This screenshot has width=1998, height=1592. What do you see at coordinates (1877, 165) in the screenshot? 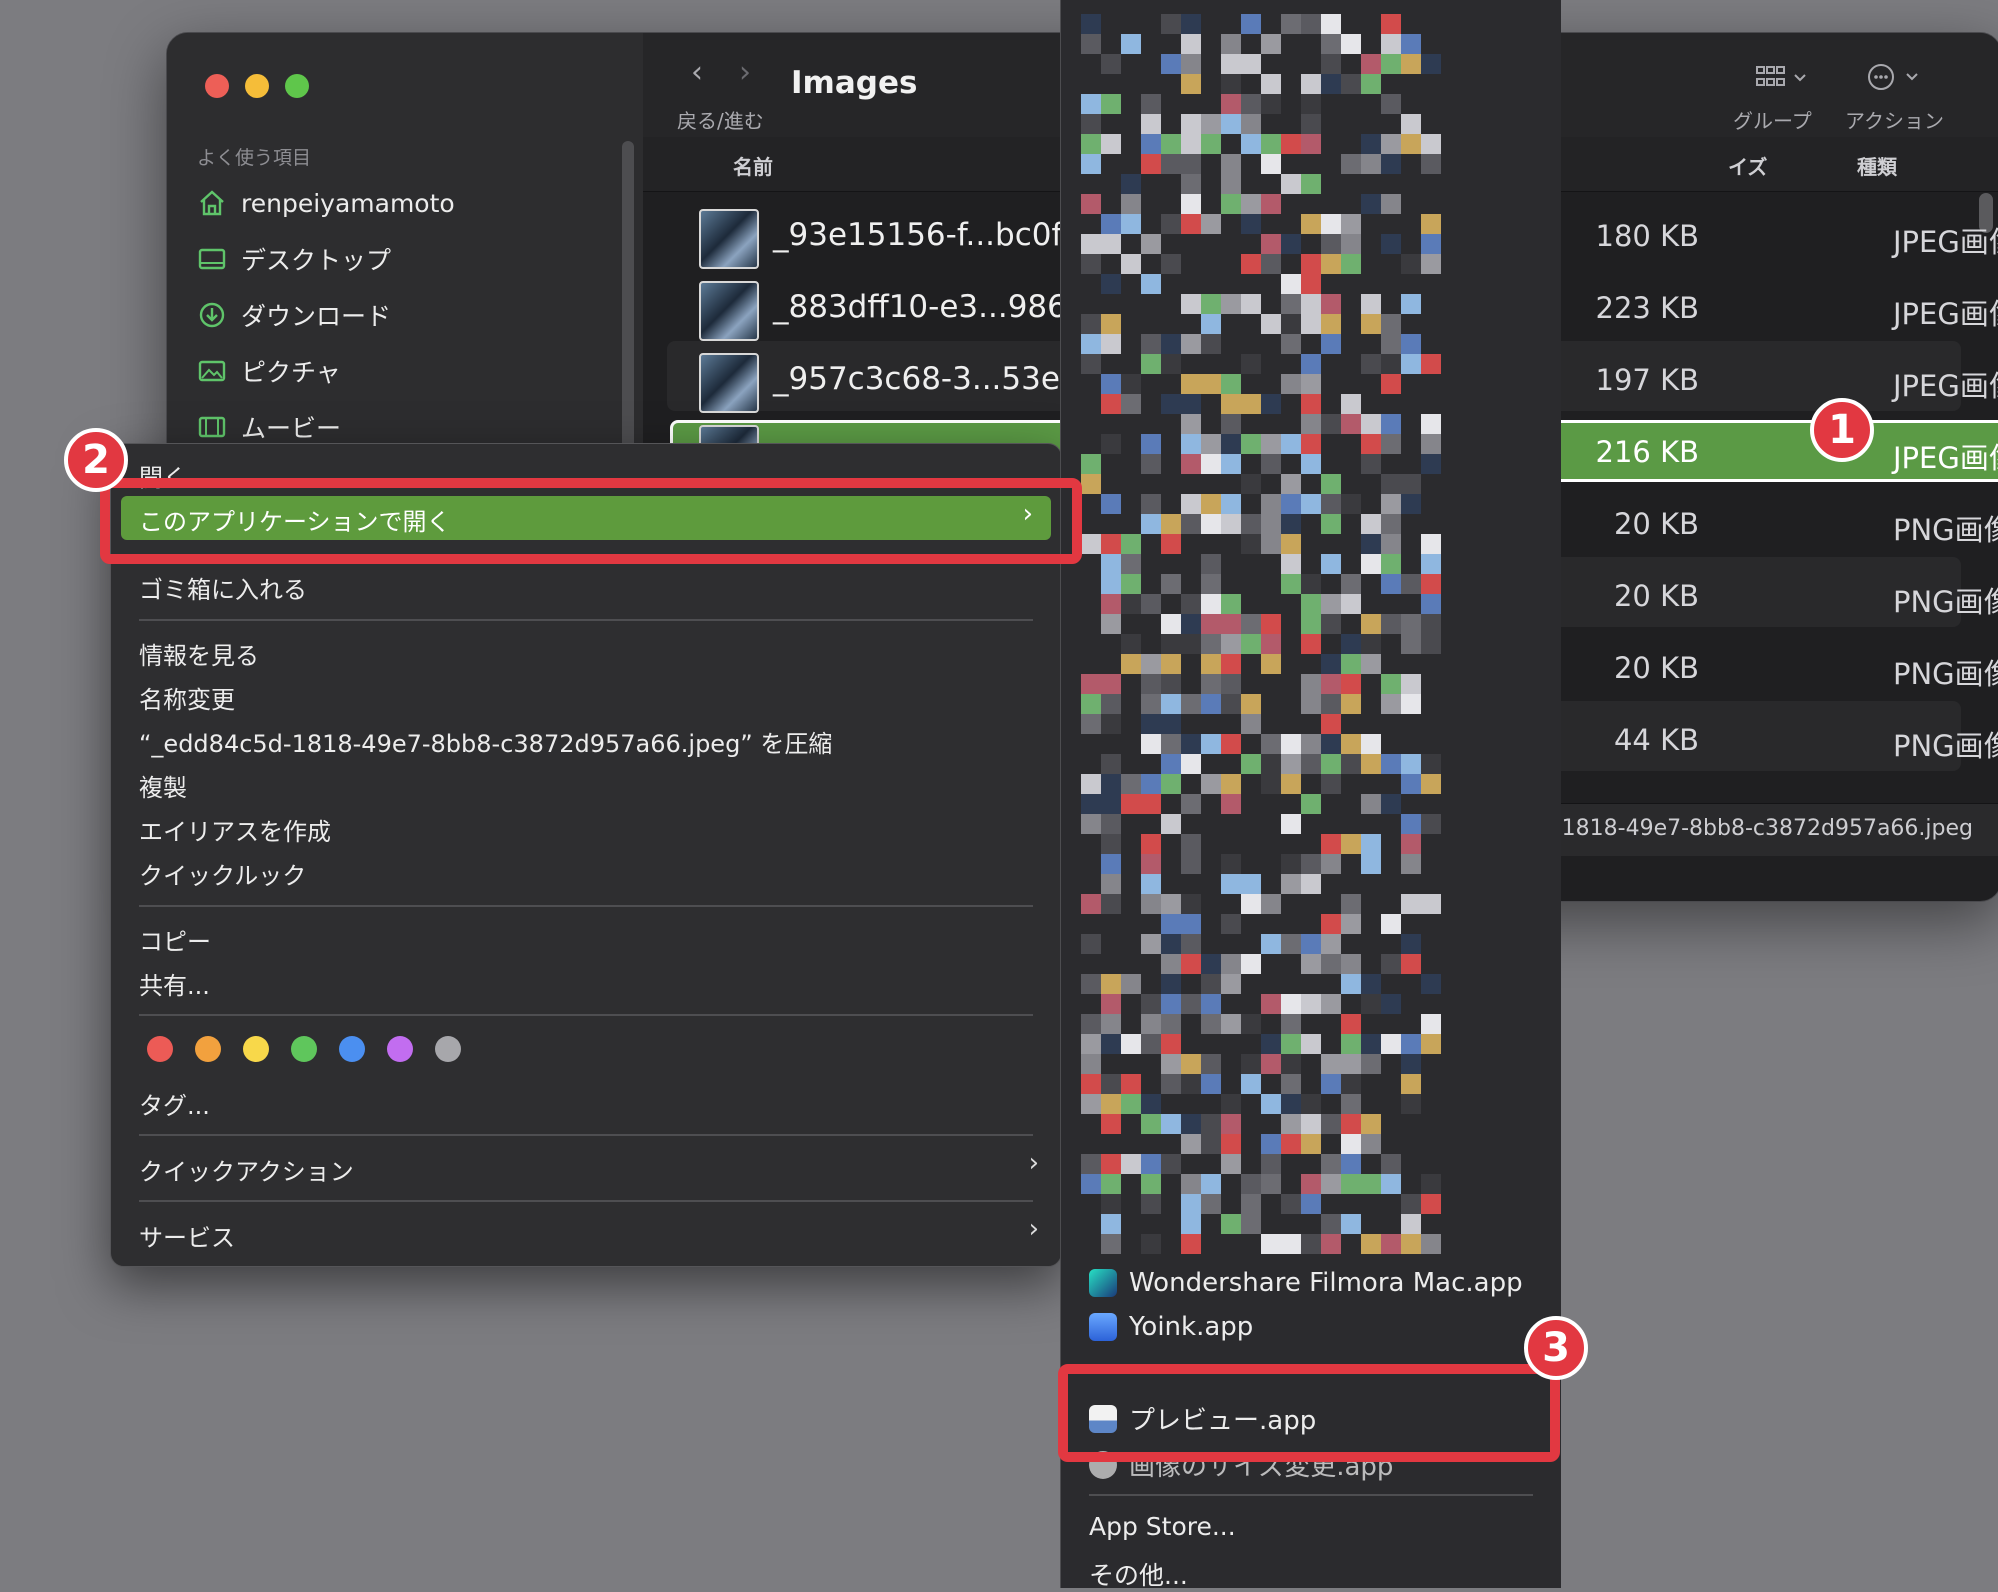
I see `column-kind: 種類` at bounding box center [1877, 165].